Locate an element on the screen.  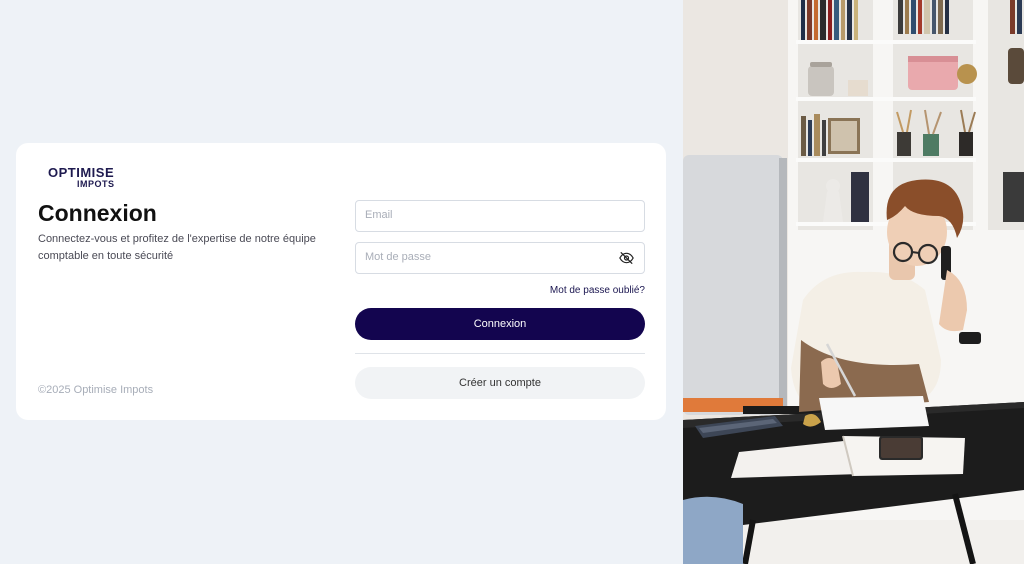
email-field is located at coordinates (480, 215).